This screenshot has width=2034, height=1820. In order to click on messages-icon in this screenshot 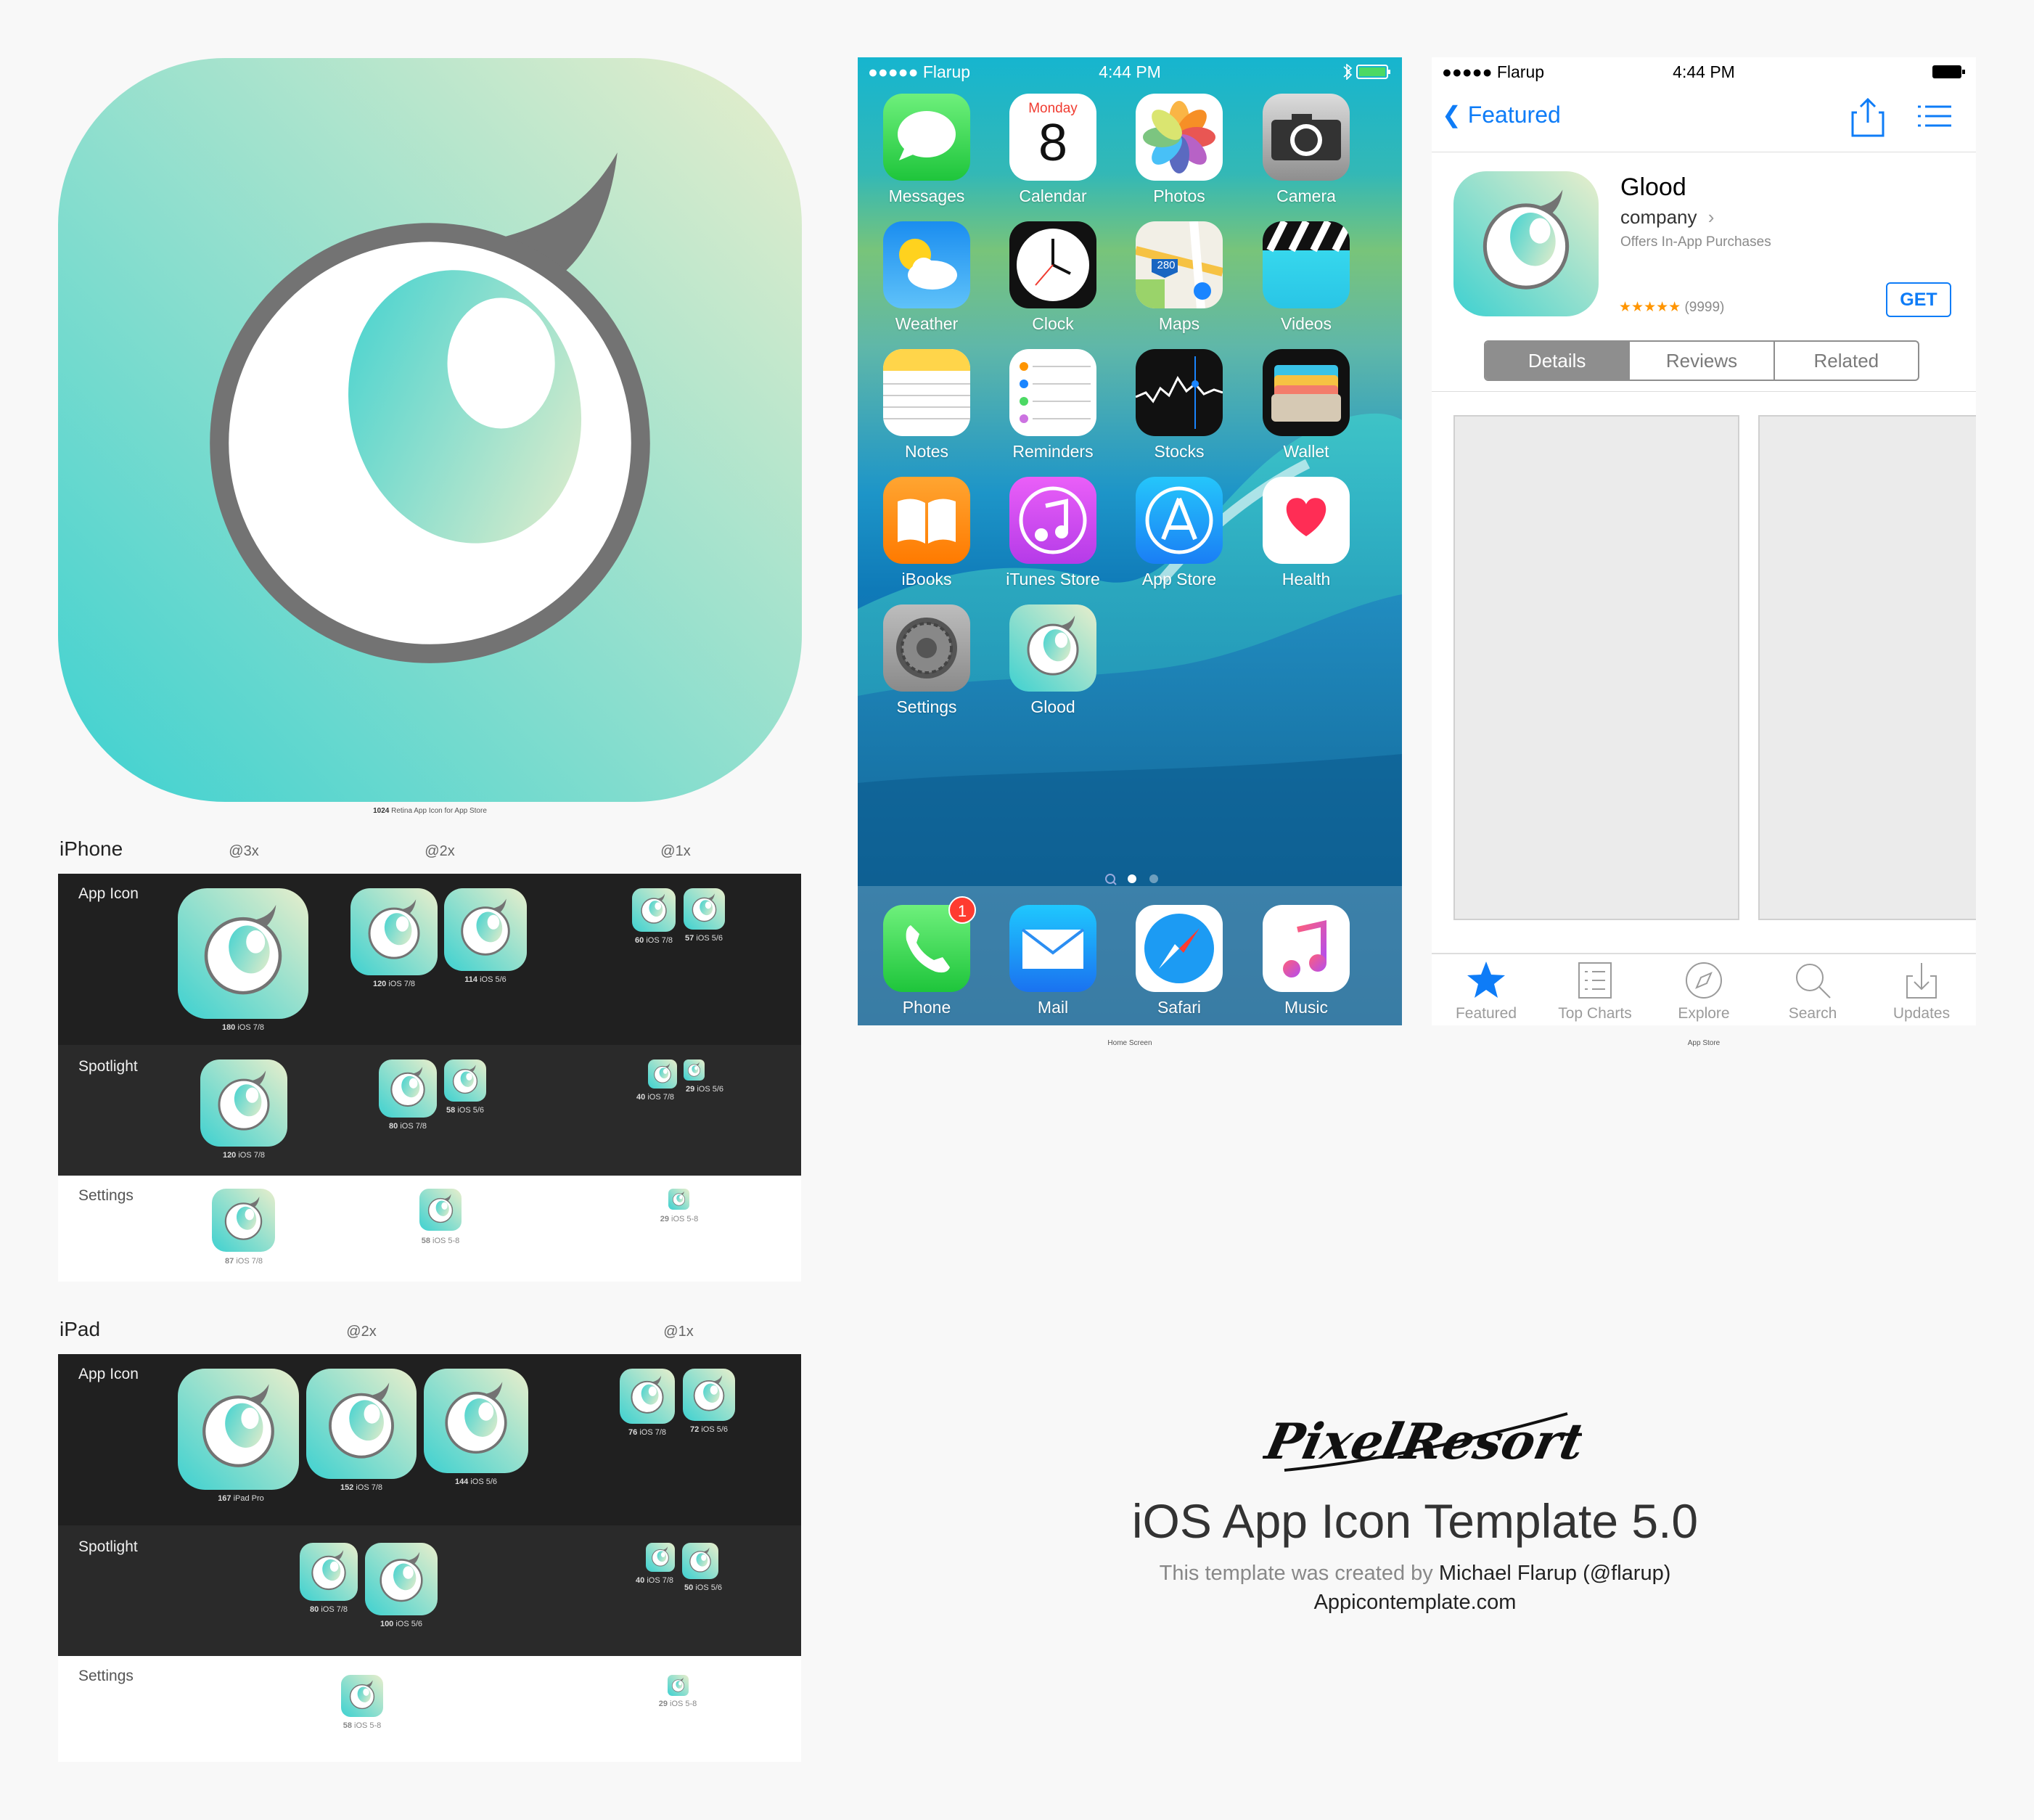, I will do `click(926, 137)`.